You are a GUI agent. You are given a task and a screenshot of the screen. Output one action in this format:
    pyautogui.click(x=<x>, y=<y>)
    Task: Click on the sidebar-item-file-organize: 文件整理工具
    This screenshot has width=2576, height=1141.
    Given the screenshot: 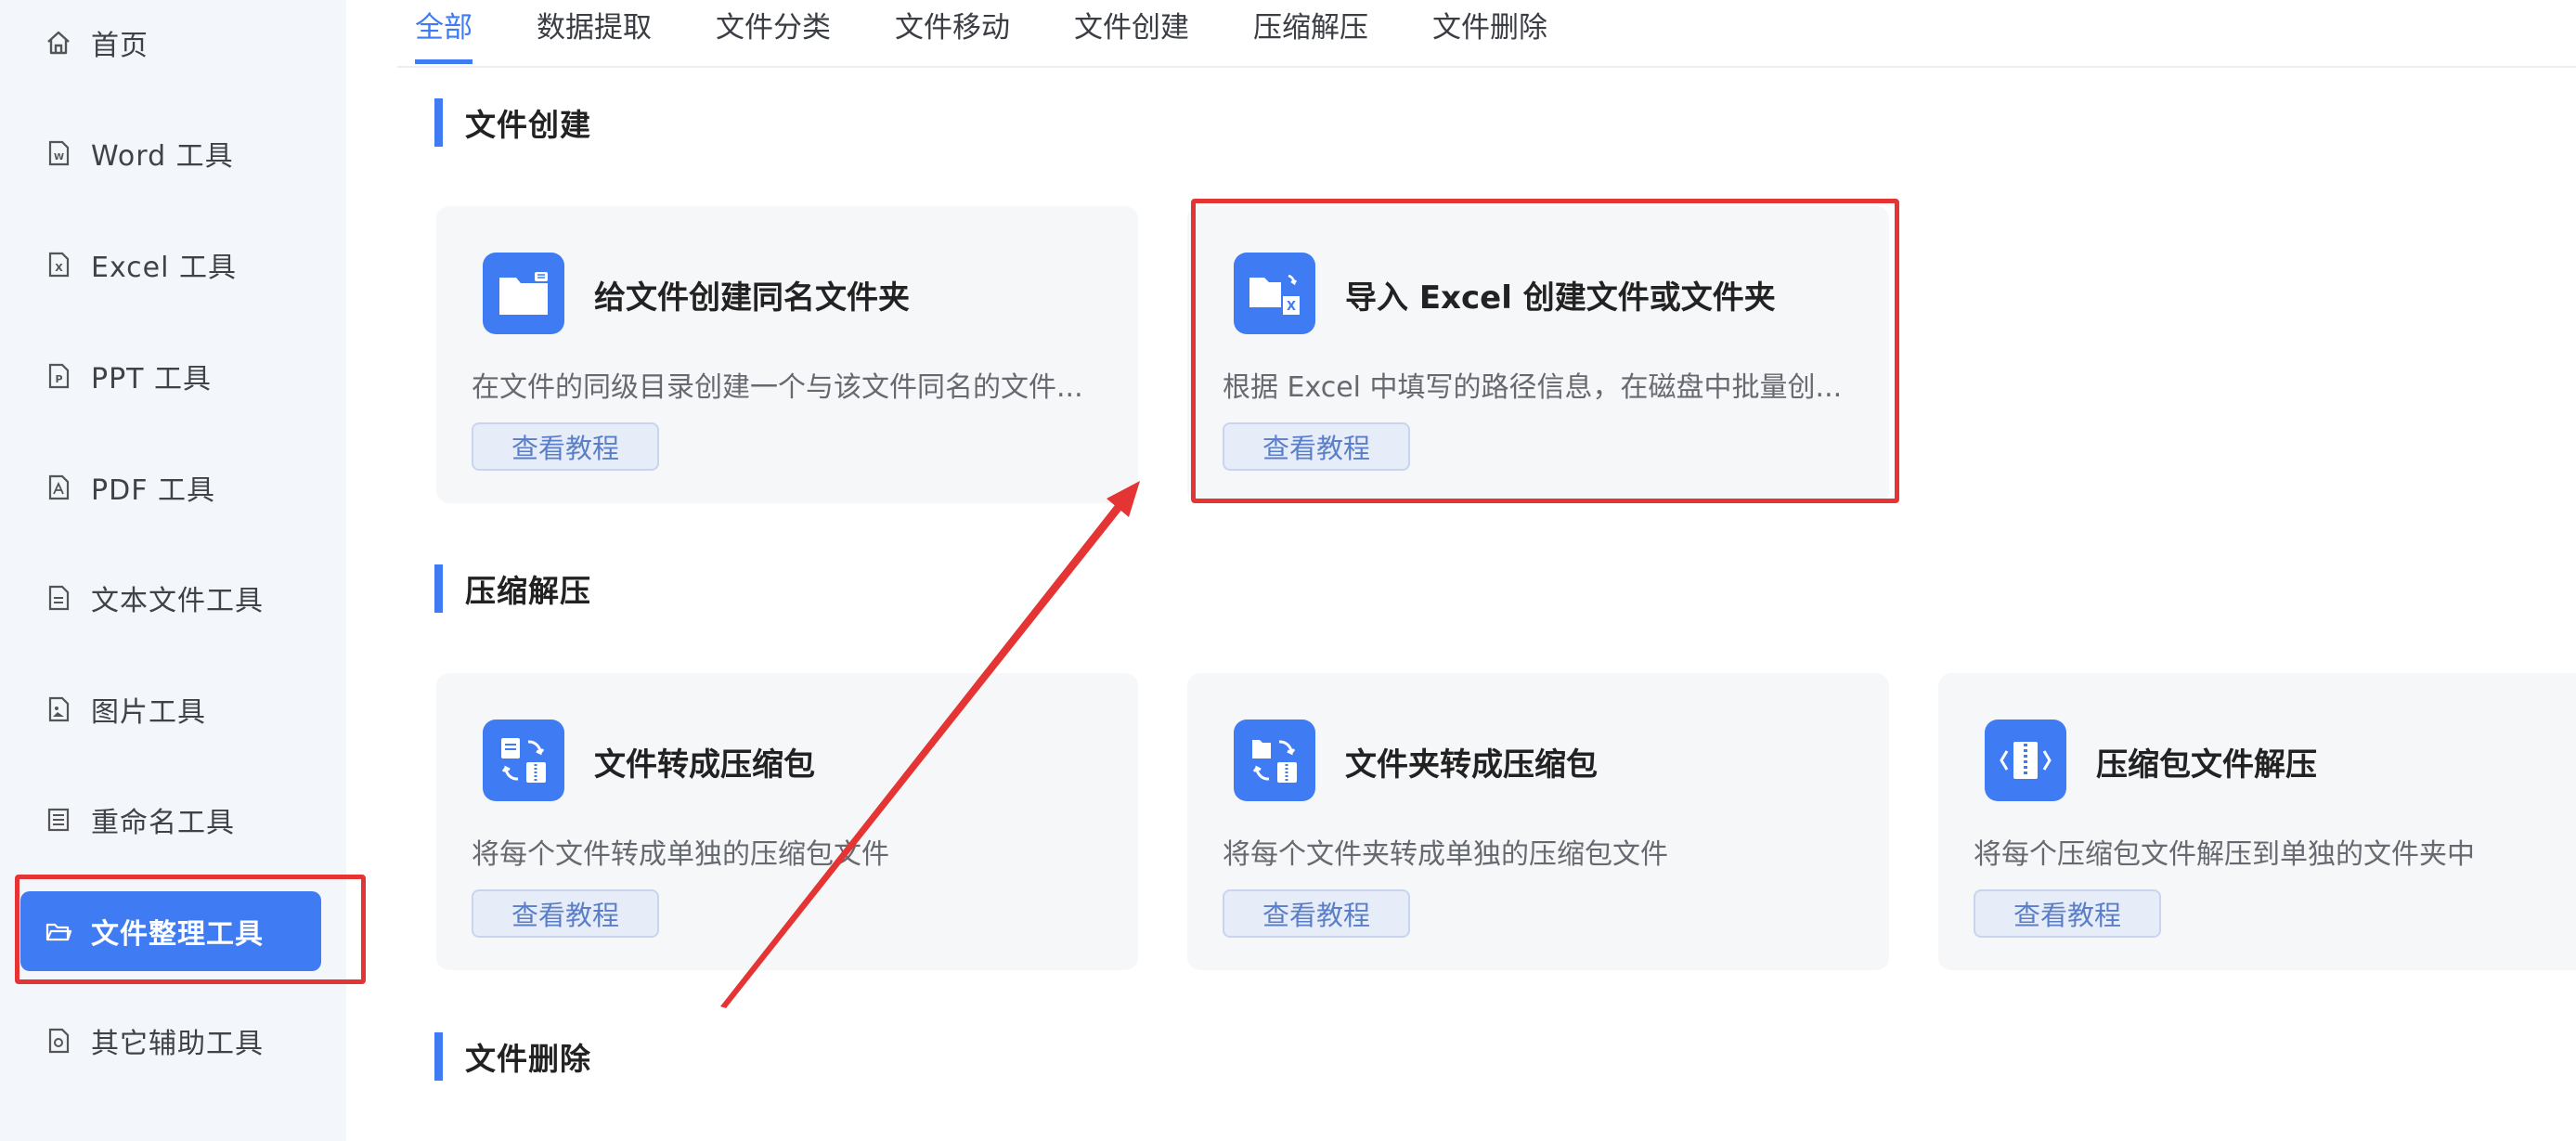 What is the action you would take?
    pyautogui.click(x=170, y=931)
    